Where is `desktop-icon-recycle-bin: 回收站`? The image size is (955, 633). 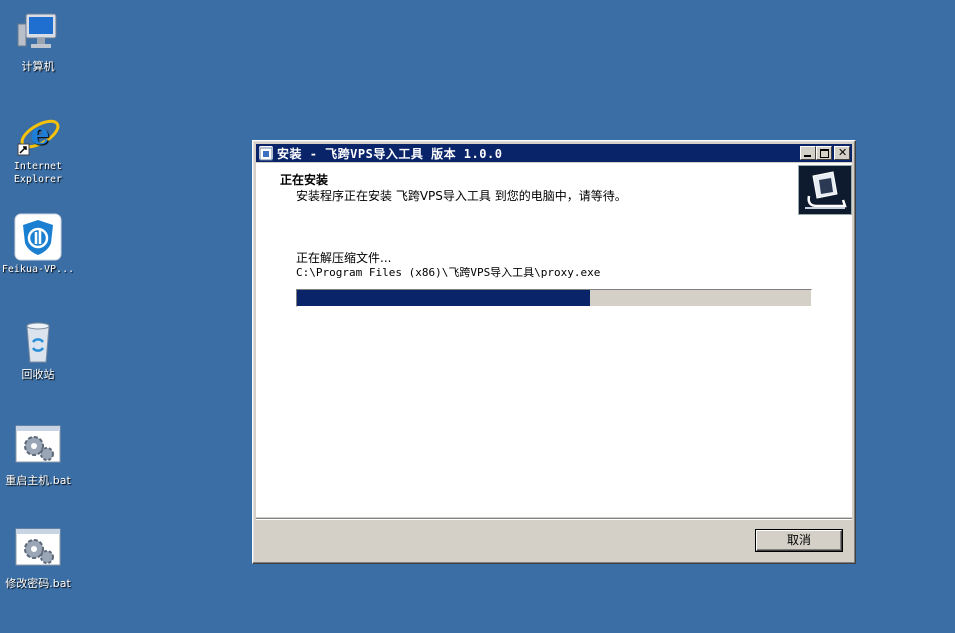
desktop-icon-recycle-bin: 回收站 is located at coordinates (38, 349).